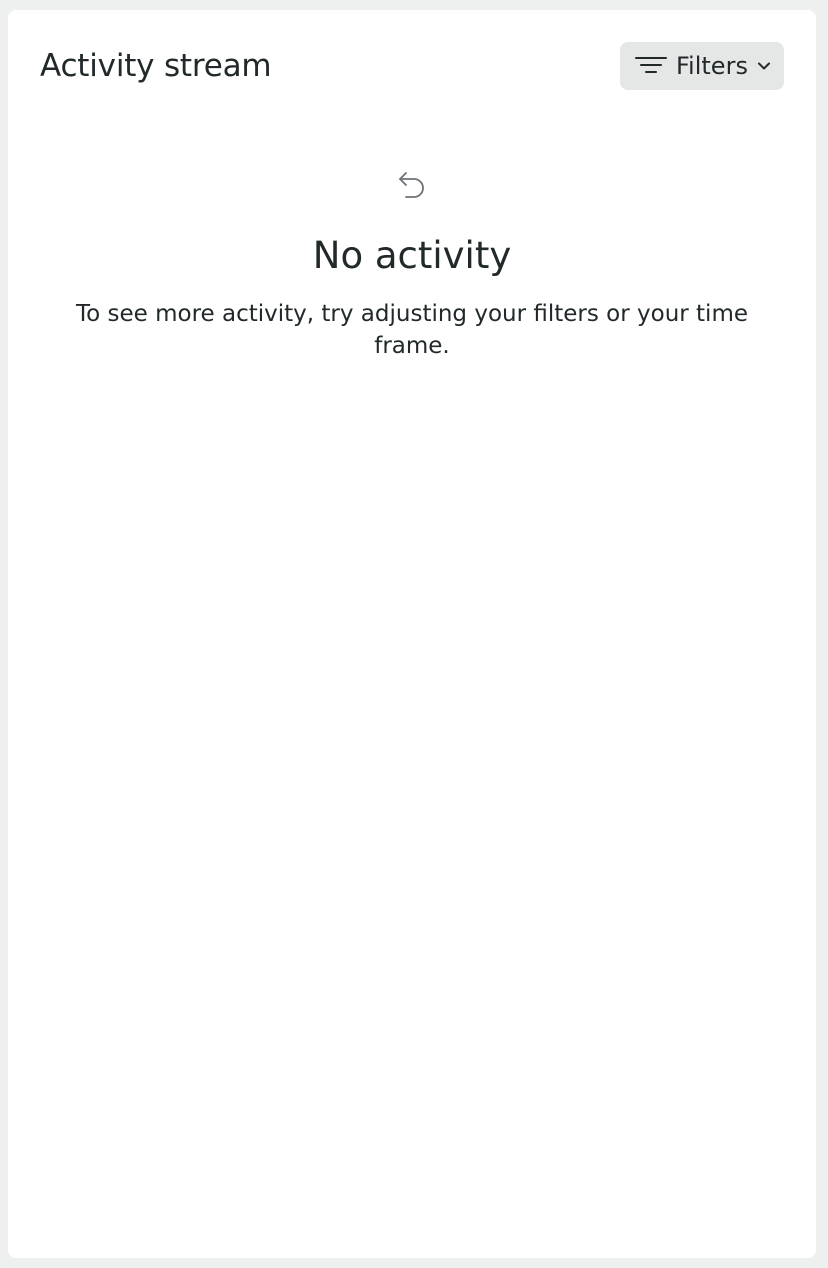 The height and width of the screenshot is (1268, 828). I want to click on panel-header: Activity stream Filters, so click(412, 66).